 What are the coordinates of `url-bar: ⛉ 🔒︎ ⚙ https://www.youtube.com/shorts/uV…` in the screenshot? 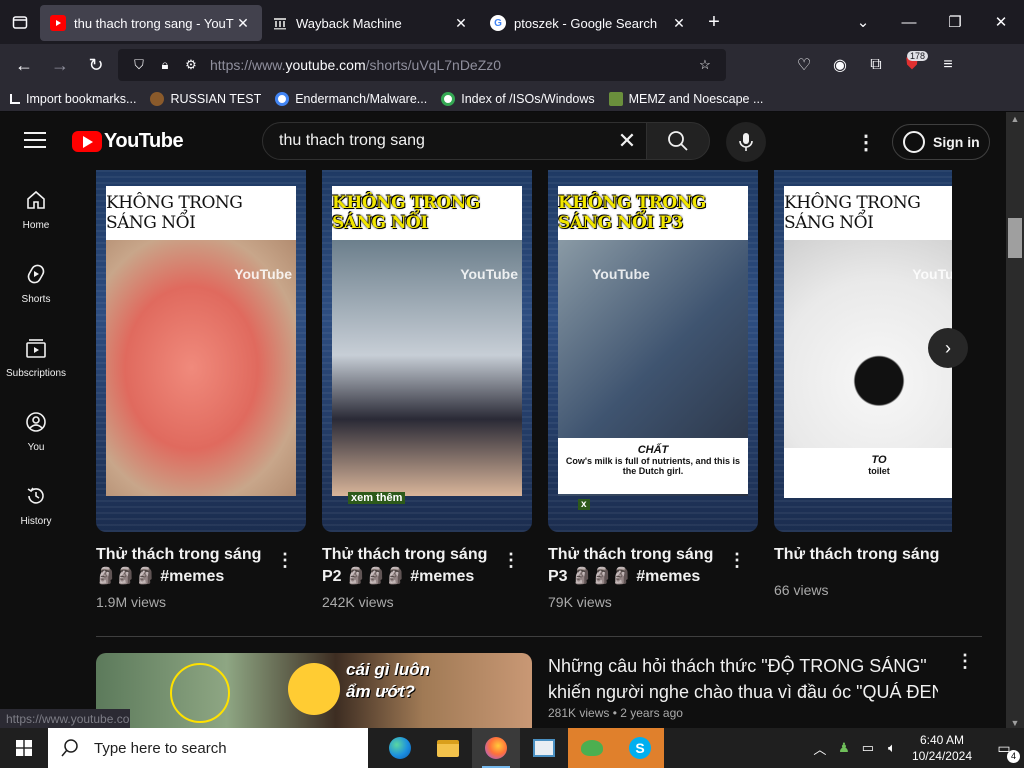 It's located at (422, 65).